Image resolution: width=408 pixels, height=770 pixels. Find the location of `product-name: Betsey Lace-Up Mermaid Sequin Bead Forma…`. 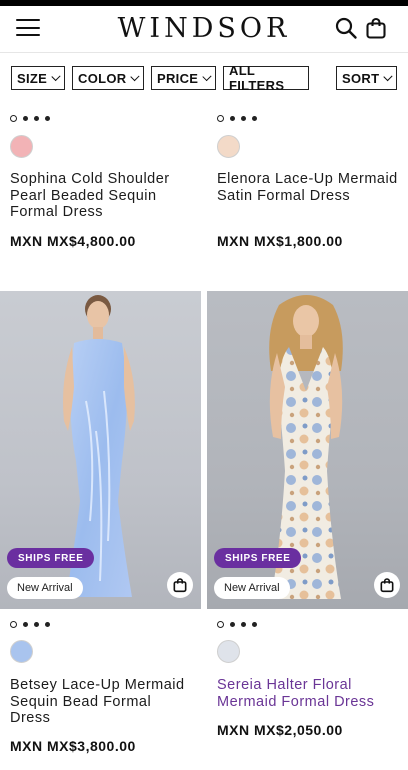

product-name: Betsey Lace-Up Mermaid Sequin Bead Forma… is located at coordinates (103, 702).